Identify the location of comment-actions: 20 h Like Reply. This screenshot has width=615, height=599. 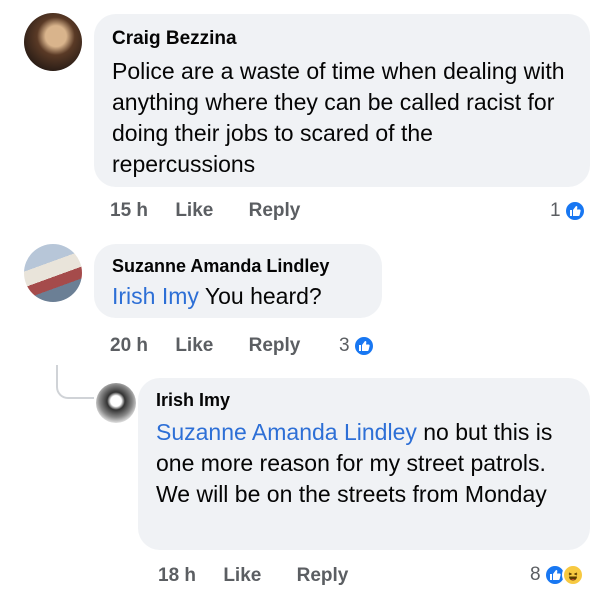
(205, 346).